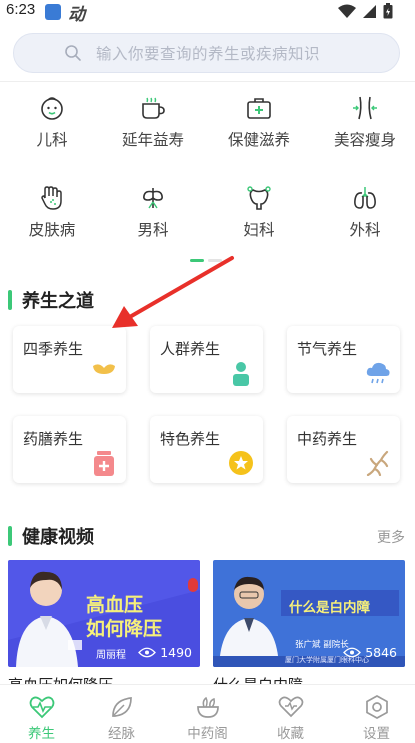 The height and width of the screenshot is (743, 415). What do you see at coordinates (290, 734) in the screenshot?
I see `tab-label: 收藏` at bounding box center [290, 734].